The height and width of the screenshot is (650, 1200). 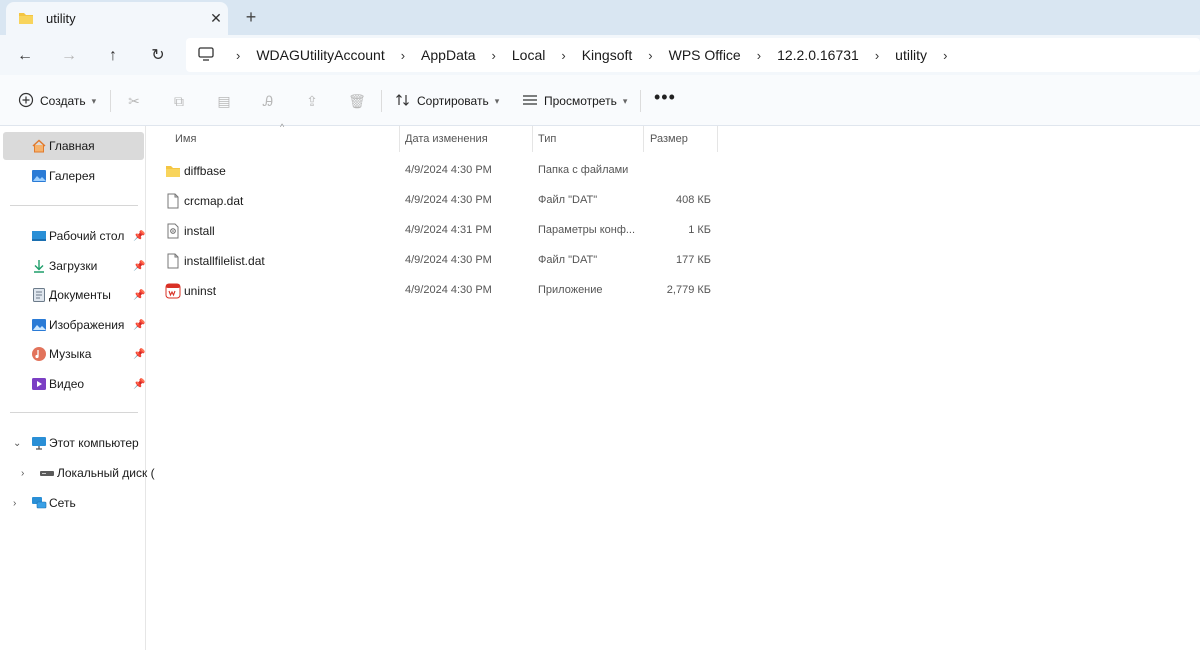 What do you see at coordinates (17, 443) in the screenshot?
I see `chevron-down-icon: ⌄` at bounding box center [17, 443].